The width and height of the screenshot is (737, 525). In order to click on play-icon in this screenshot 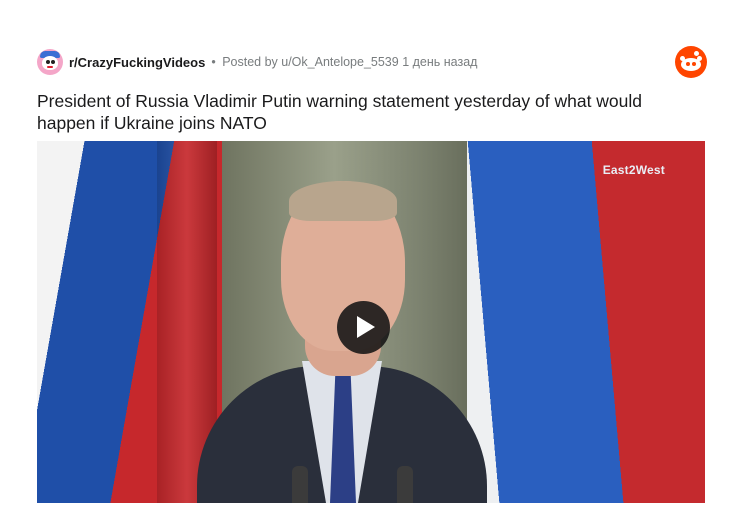, I will do `click(366, 327)`.